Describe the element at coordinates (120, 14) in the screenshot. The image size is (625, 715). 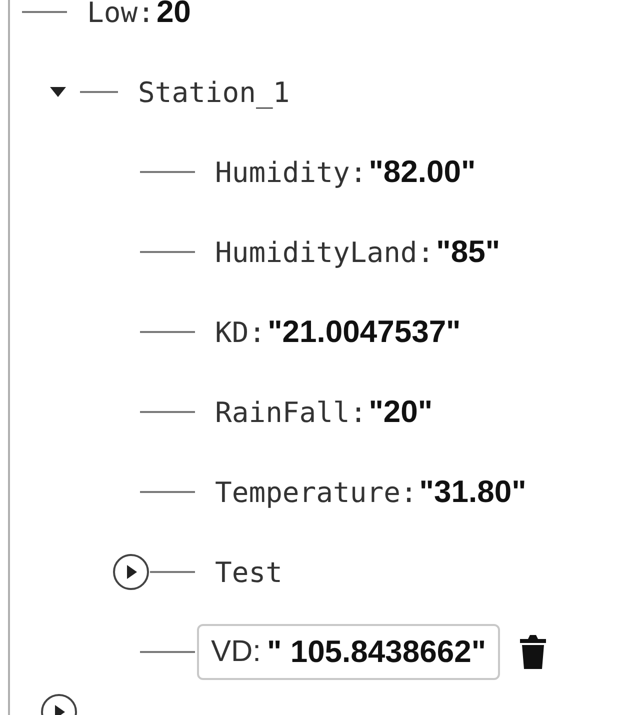
I see `node-key: Low:` at that location.